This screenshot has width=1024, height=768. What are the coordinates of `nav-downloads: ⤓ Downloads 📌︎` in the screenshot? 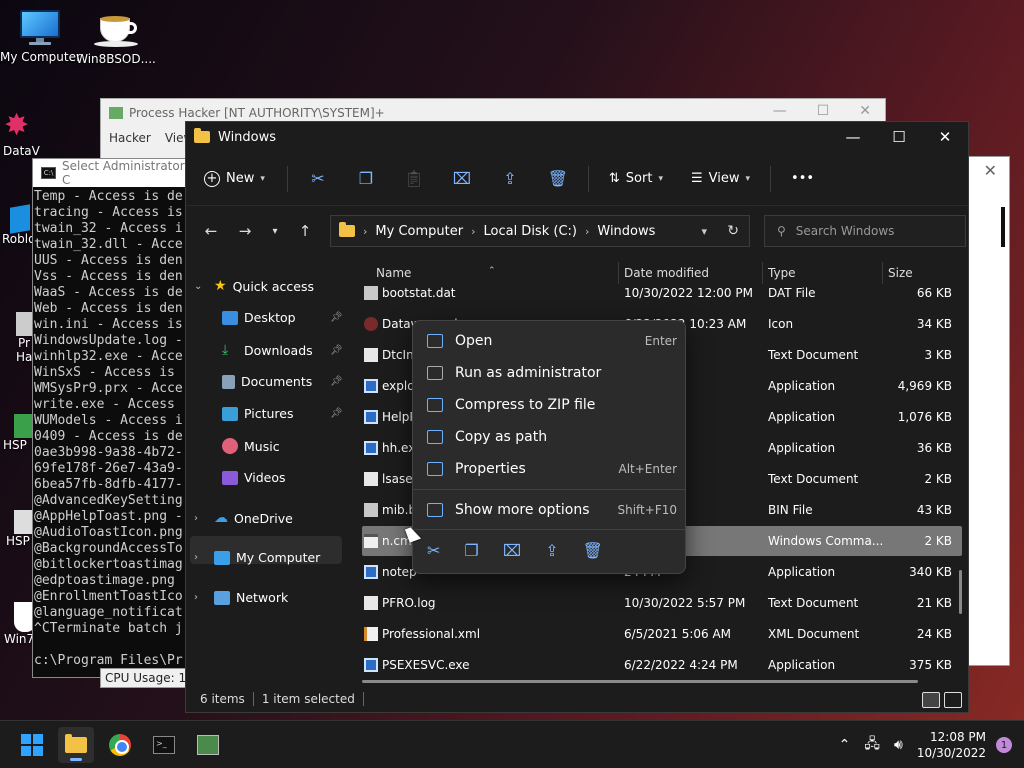 It's located at (282, 350).